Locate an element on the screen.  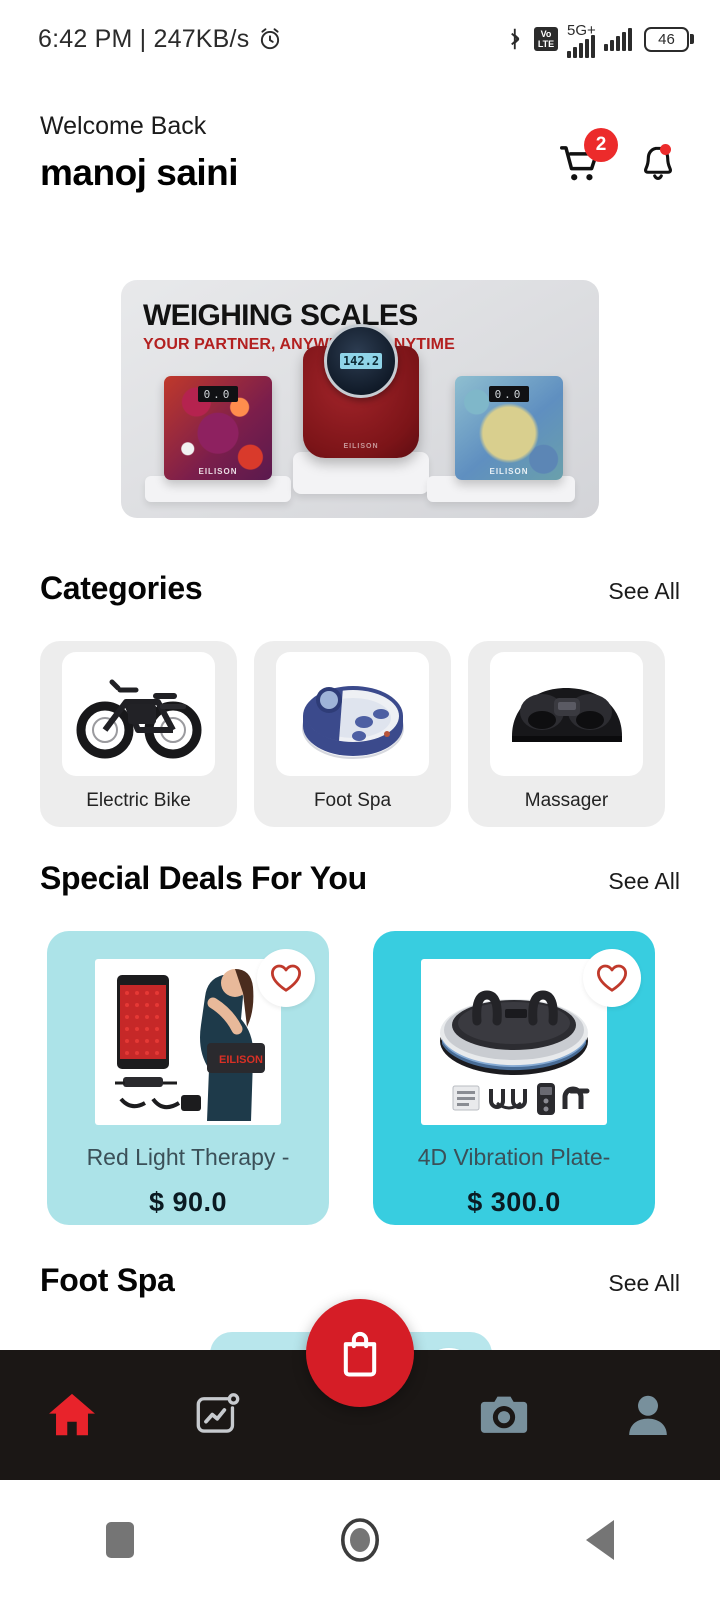
category-label: Foot Spa is located at coordinates (352, 800).